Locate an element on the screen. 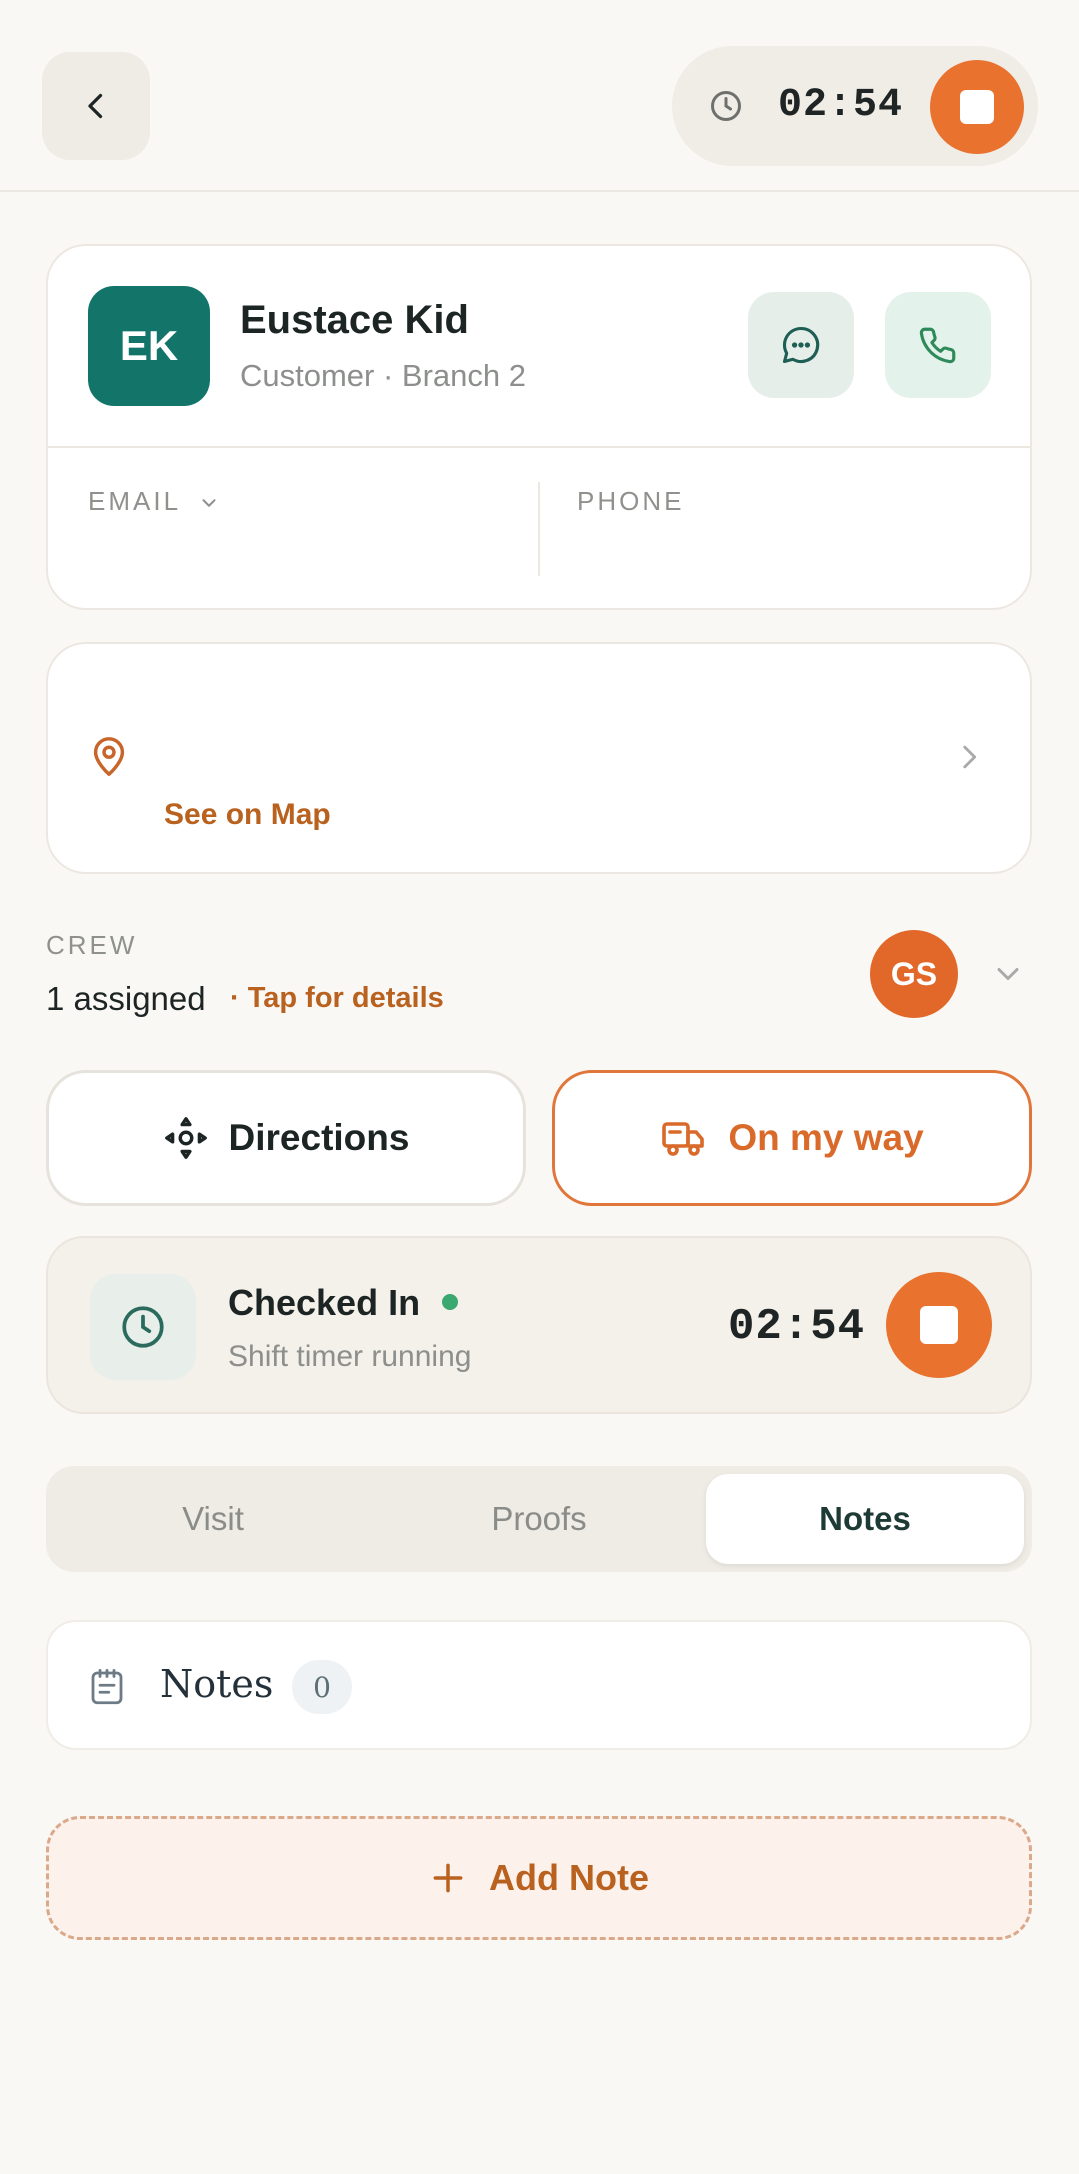  directions-button: Directions is located at coordinates (286, 1138).